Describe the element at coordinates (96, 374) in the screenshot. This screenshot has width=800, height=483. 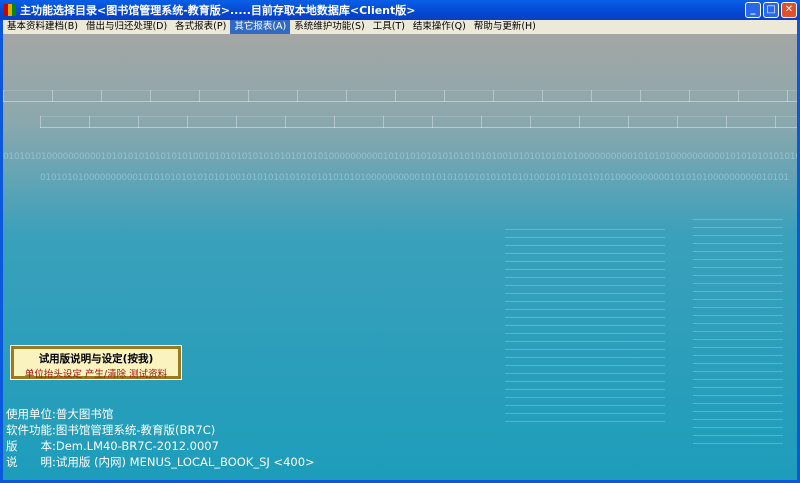
I see `trial-button-subtitle: 单位抬头设定 产生/清除 测试资料` at that location.